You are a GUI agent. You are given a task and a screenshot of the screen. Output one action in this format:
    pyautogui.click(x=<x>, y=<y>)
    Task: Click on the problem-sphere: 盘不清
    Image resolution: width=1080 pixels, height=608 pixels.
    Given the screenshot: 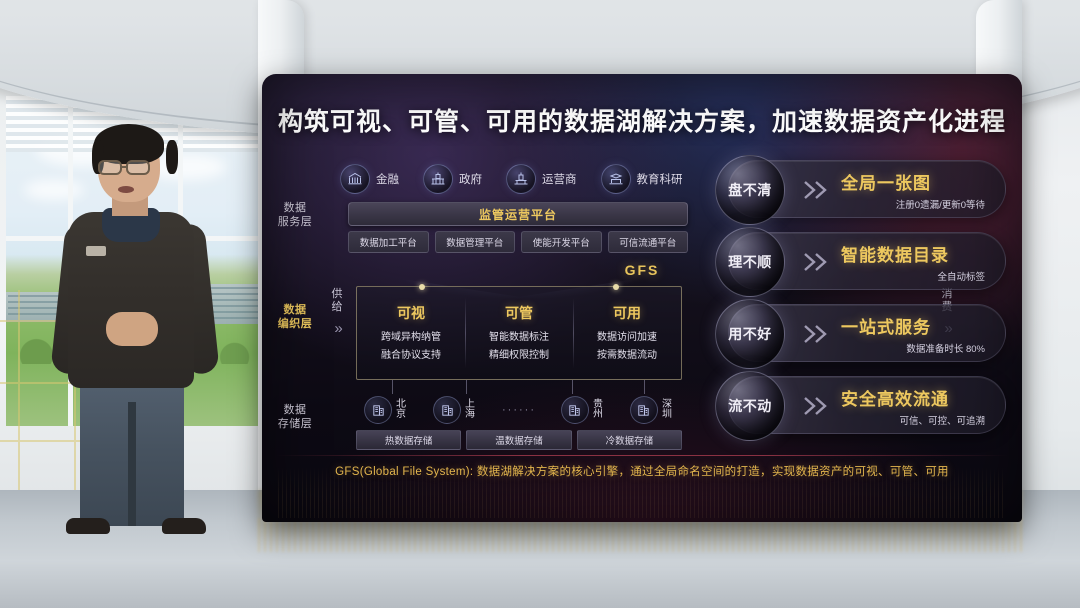 What is the action you would take?
    pyautogui.click(x=750, y=190)
    